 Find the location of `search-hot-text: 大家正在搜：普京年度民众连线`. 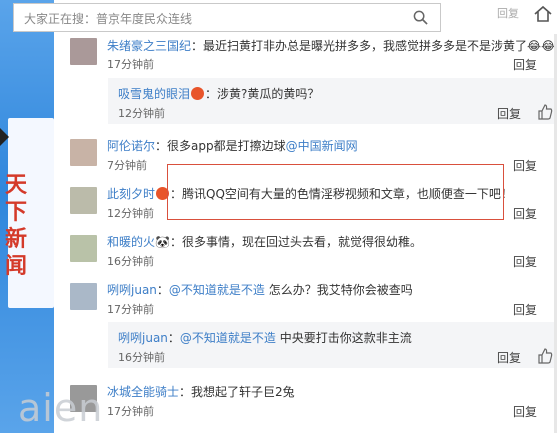

search-hot-text: 大家正在搜：普京年度民众连线 is located at coordinates (108, 19).